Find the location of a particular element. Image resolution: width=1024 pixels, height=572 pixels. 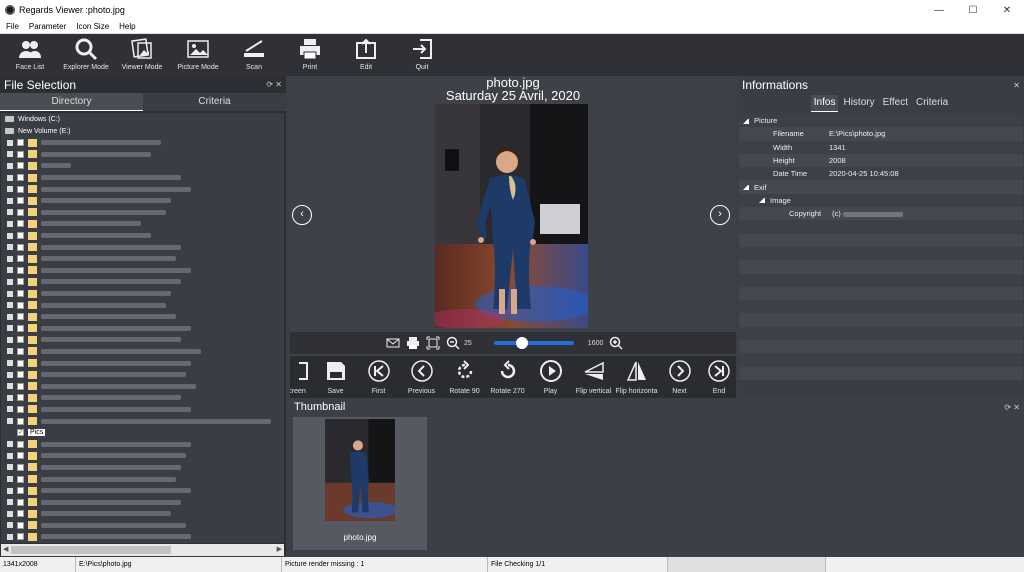

explorer-mode-button: Explorer Mode is located at coordinates (86, 55).